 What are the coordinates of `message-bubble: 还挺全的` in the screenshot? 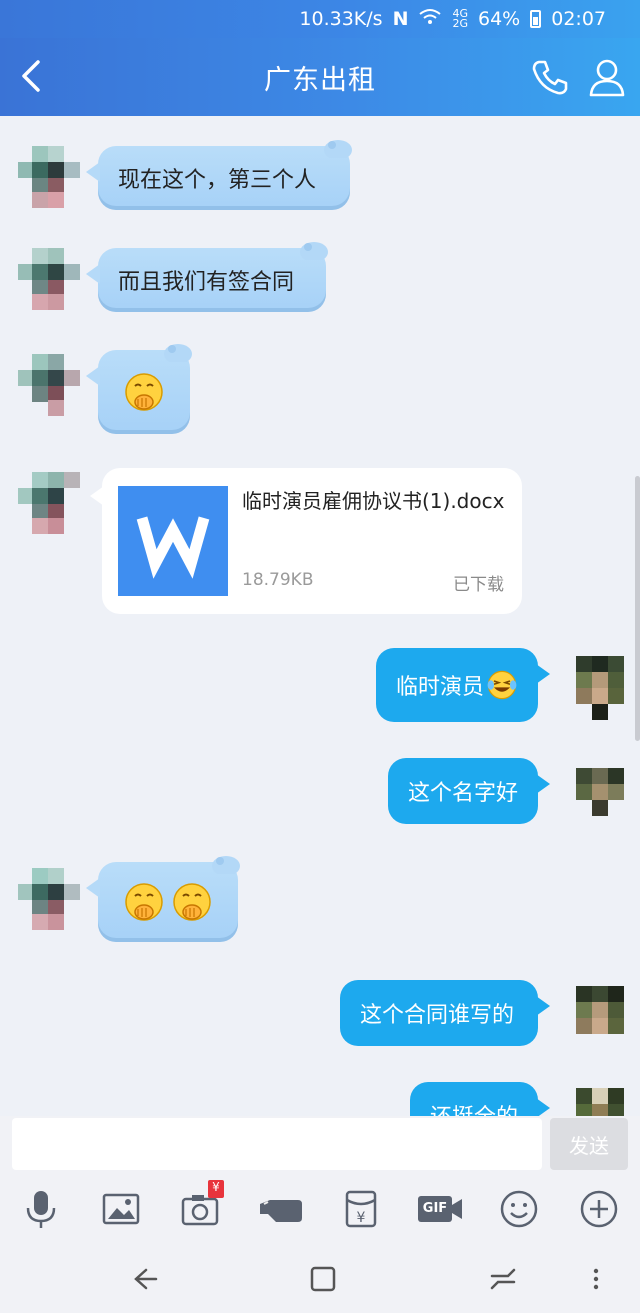 It's located at (480, 1099).